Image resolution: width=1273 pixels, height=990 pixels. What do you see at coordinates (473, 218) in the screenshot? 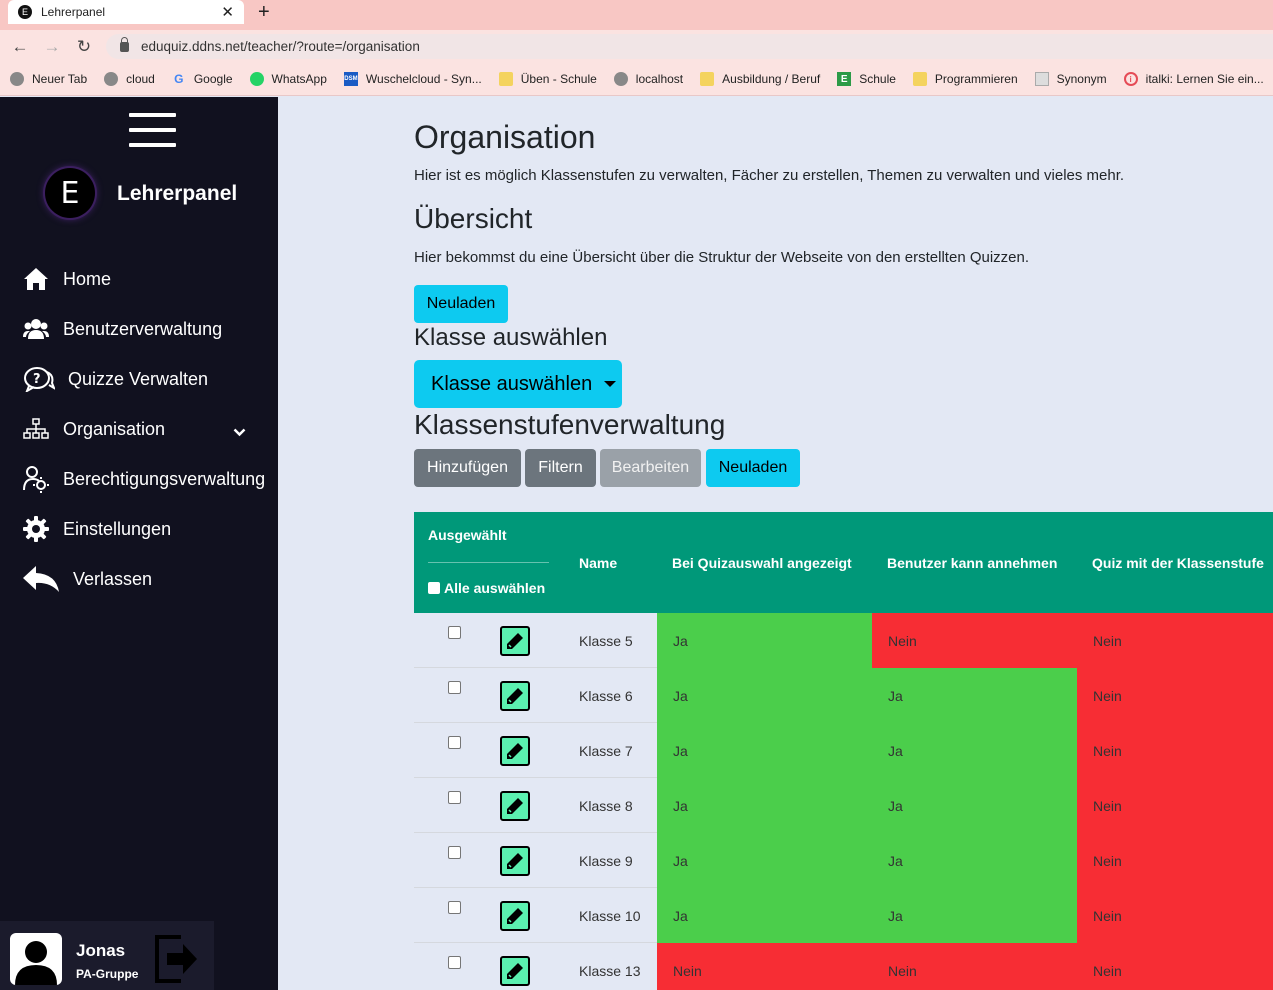
I see `overview-title: Übersicht` at bounding box center [473, 218].